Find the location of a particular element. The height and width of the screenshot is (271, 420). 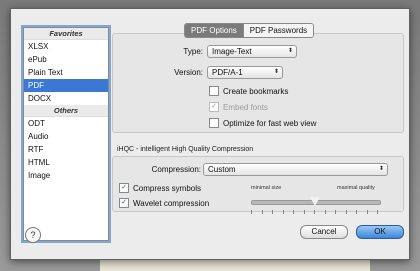

wavelet-checkbox: ✓ Wavelet compression is located at coordinates (164, 203).